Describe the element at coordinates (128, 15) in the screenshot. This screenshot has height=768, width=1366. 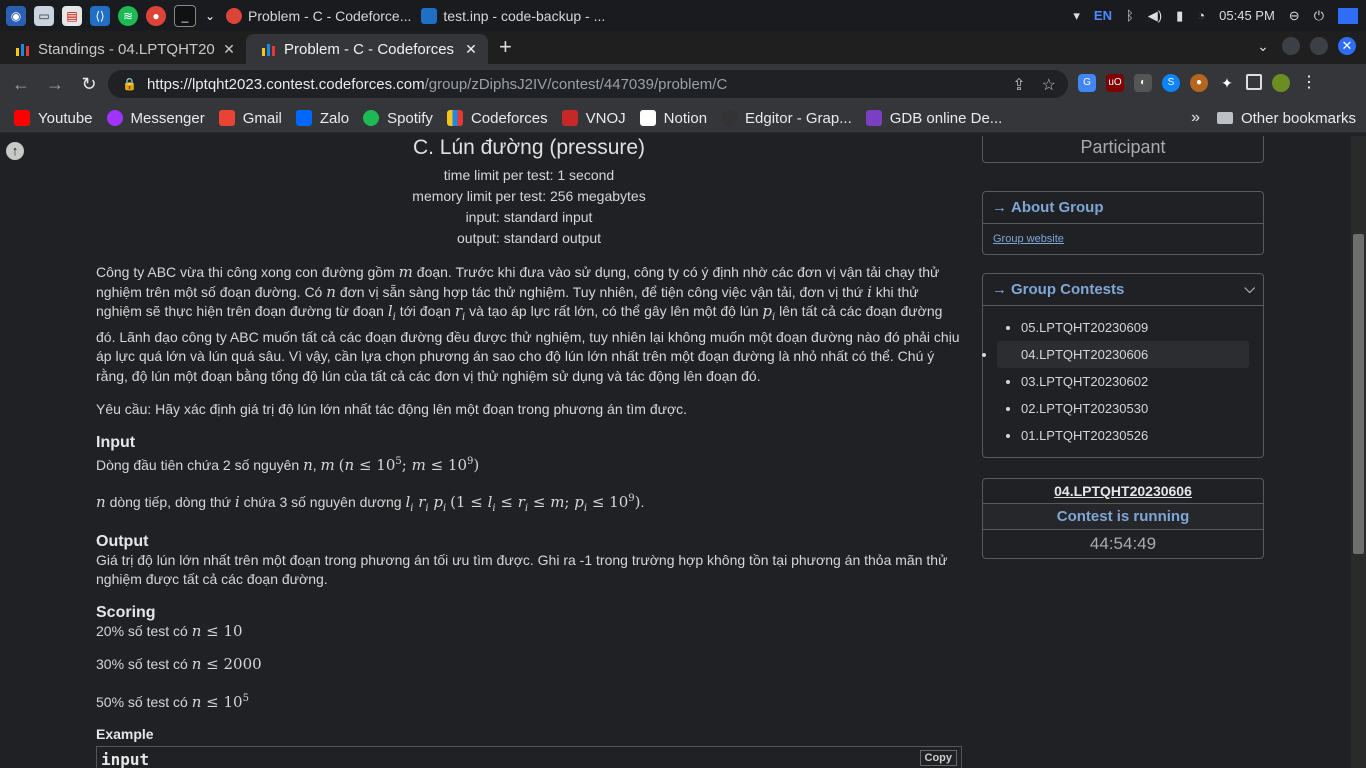
I see `spotify-icon: ≋` at that location.